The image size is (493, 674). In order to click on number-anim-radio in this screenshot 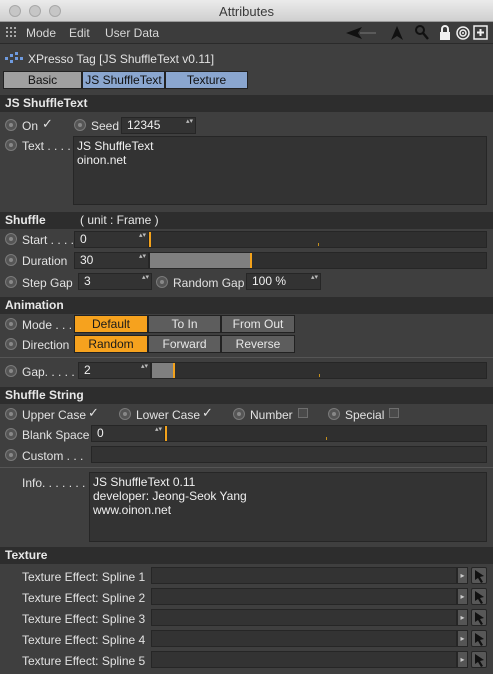, I will do `click(239, 414)`.